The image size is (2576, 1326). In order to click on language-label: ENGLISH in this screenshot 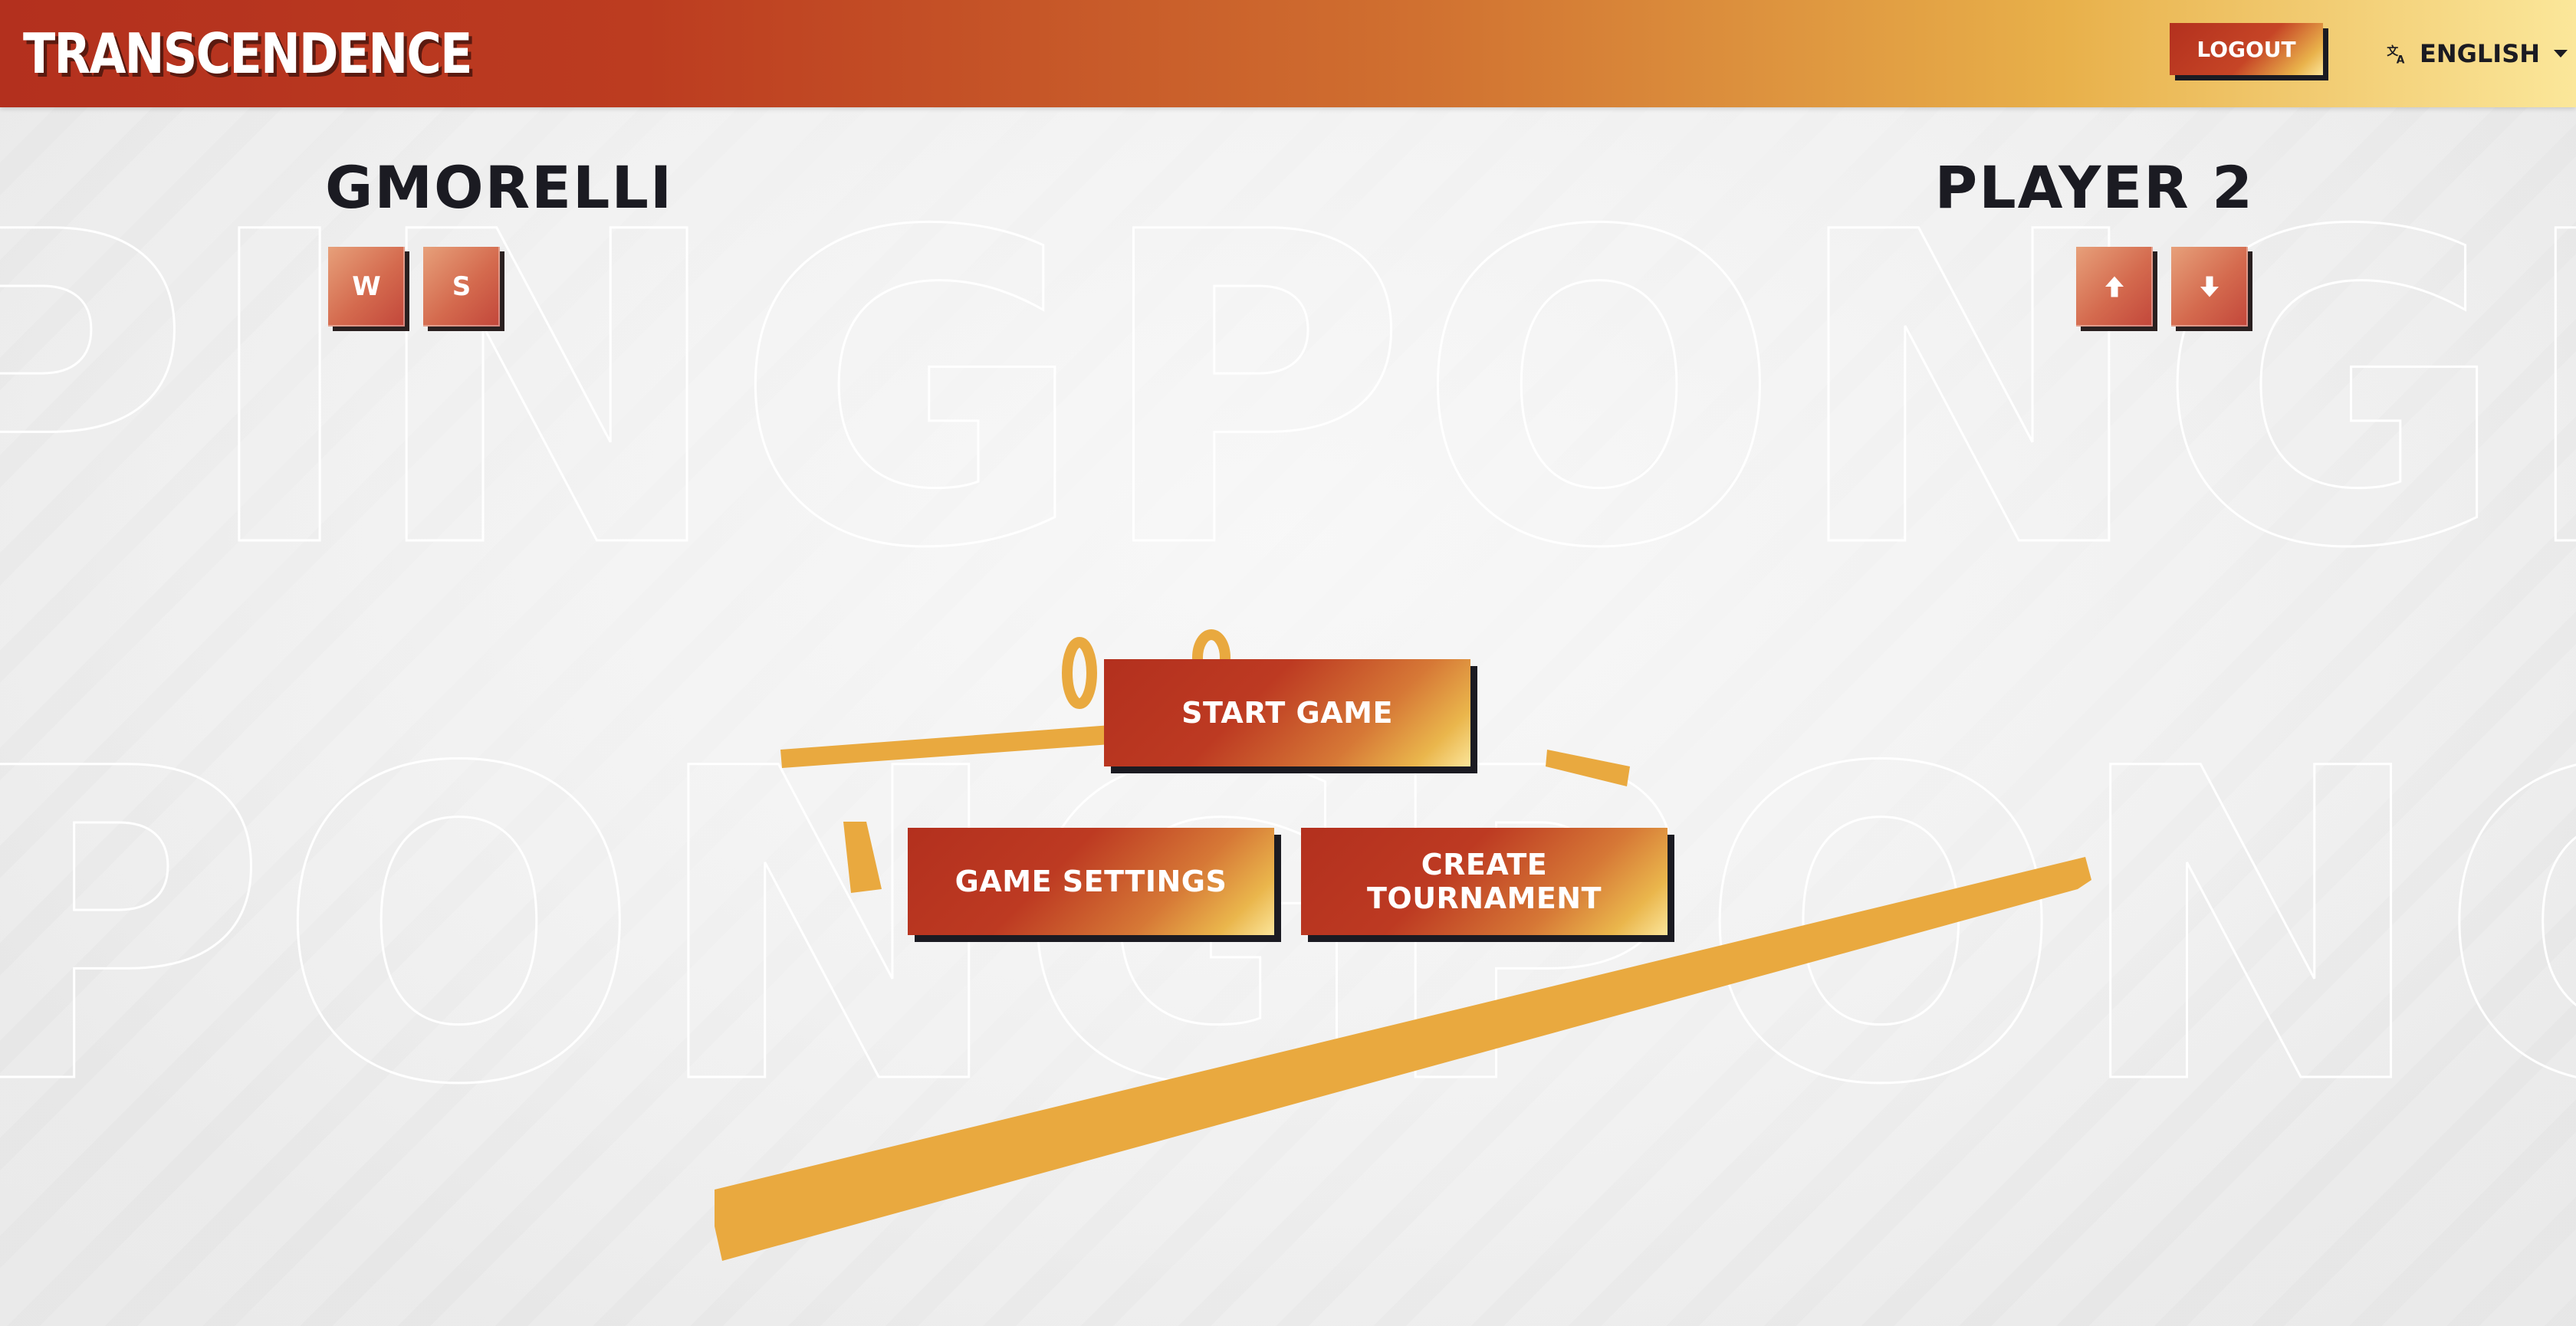, I will do `click(2480, 53)`.